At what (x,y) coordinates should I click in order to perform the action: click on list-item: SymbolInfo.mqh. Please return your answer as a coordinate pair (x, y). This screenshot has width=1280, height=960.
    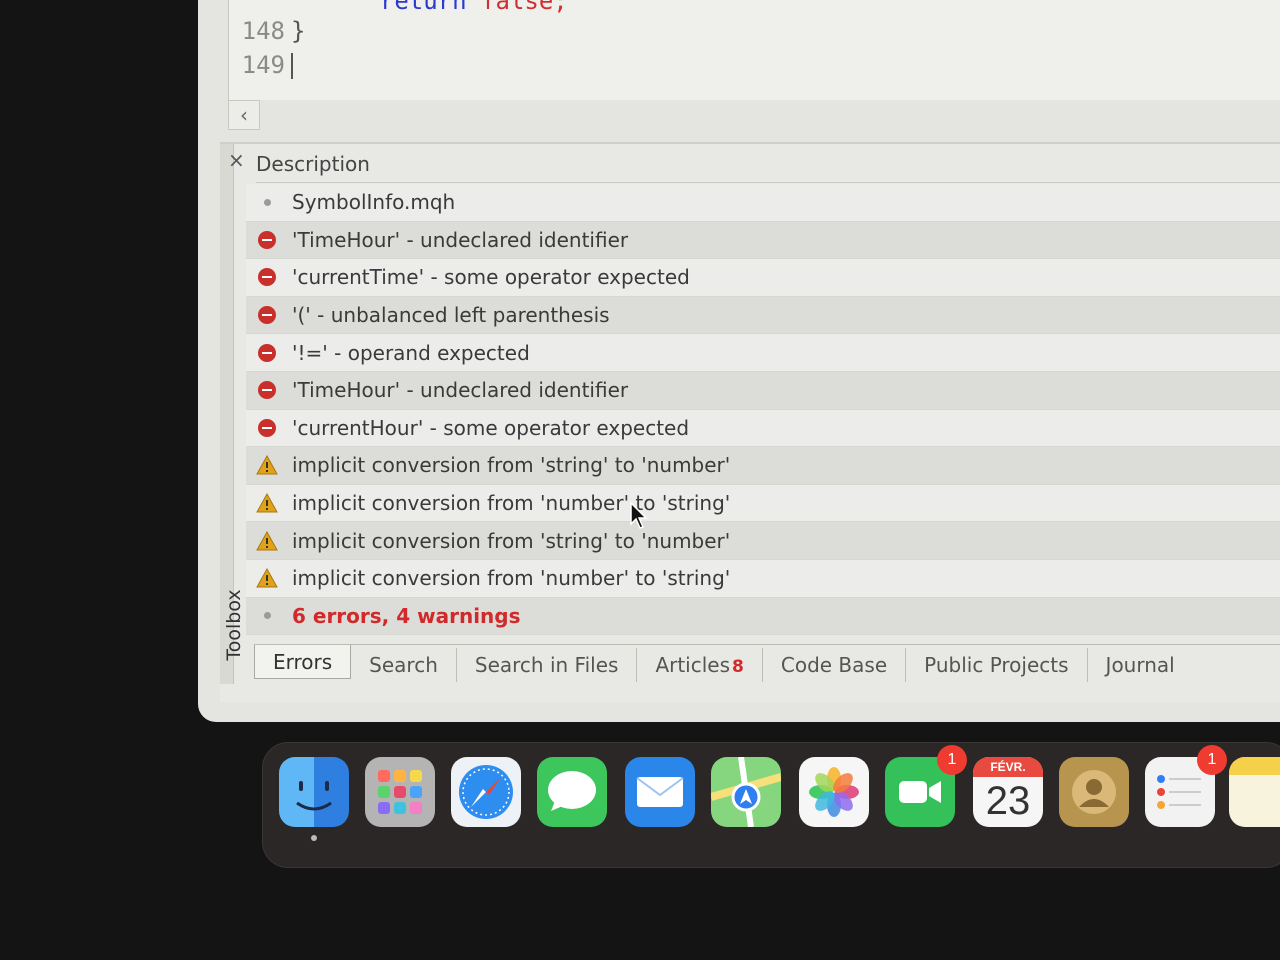
    Looking at the image, I should click on (763, 203).